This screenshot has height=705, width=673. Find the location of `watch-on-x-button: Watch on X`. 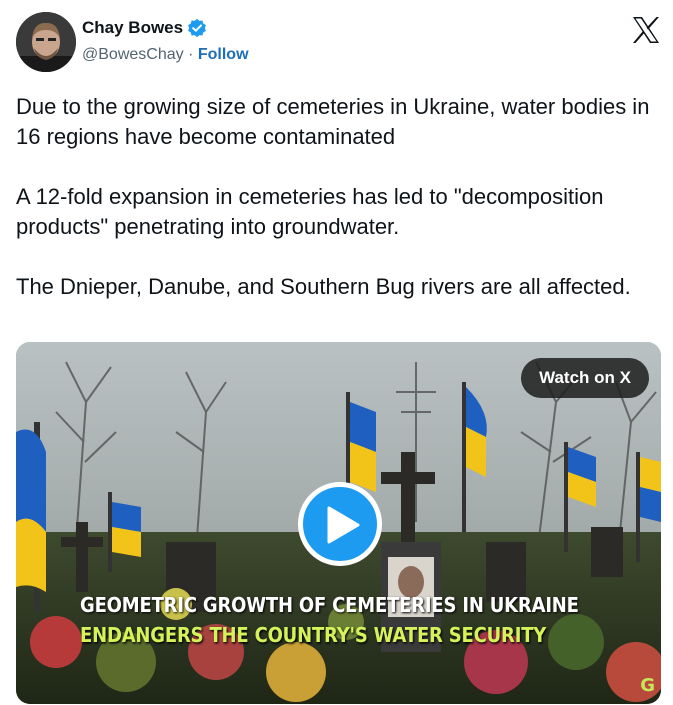

watch-on-x-button: Watch on X is located at coordinates (585, 378).